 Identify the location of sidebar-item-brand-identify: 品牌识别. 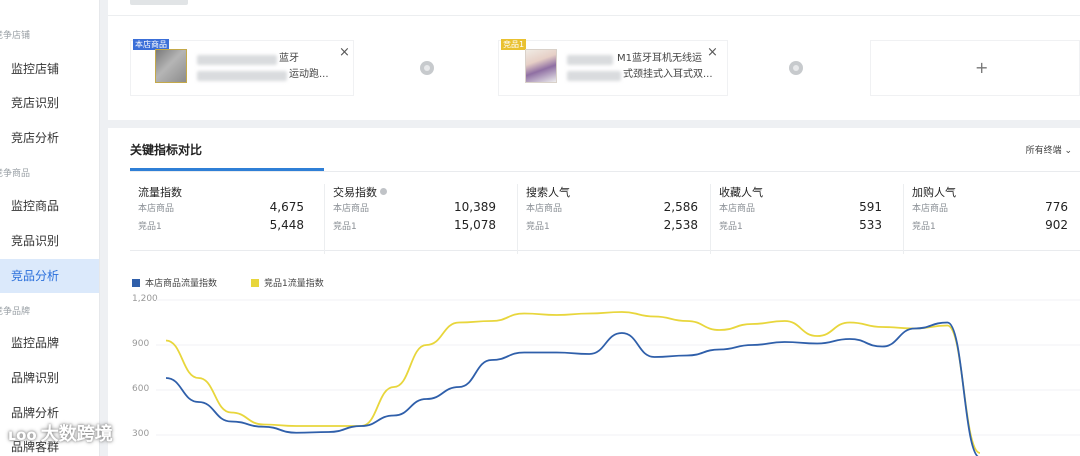
(49, 378).